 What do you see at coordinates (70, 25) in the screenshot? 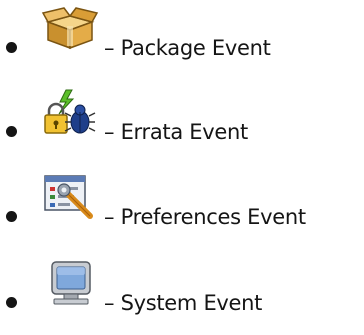
I see `package-box-icon` at bounding box center [70, 25].